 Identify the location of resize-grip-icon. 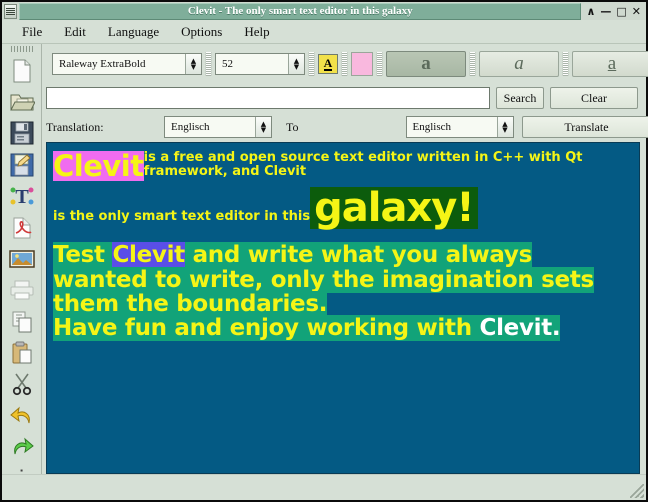
(637, 491).